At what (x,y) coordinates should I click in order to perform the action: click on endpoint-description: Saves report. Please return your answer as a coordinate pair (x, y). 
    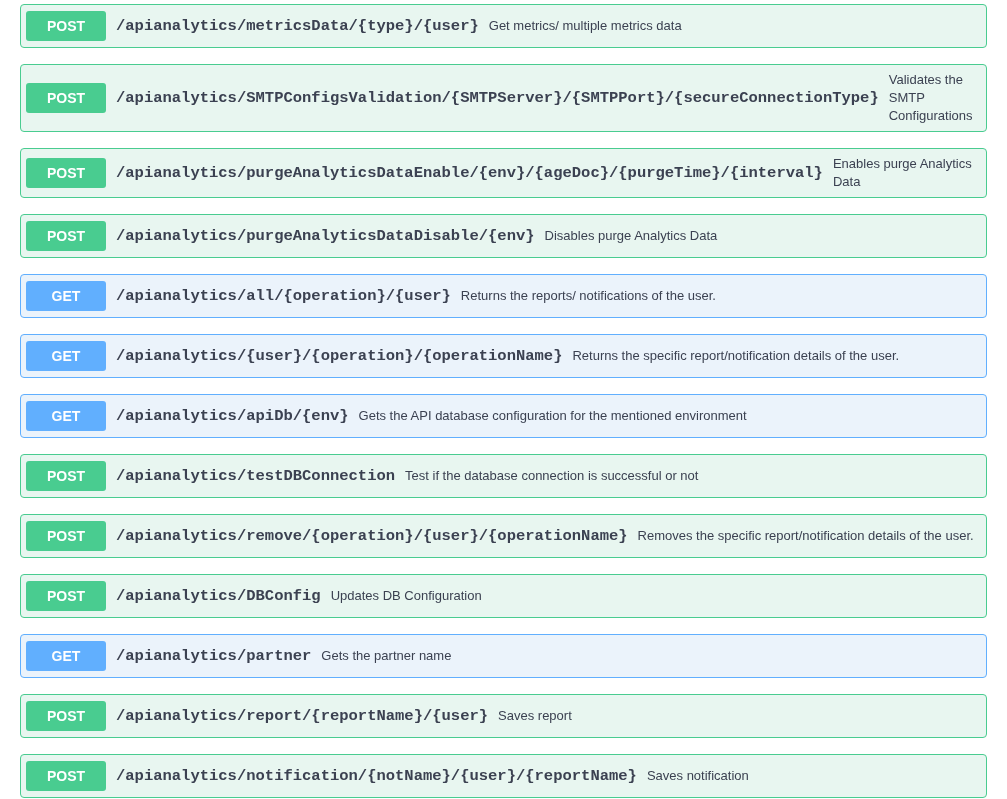
    Looking at the image, I should click on (535, 716).